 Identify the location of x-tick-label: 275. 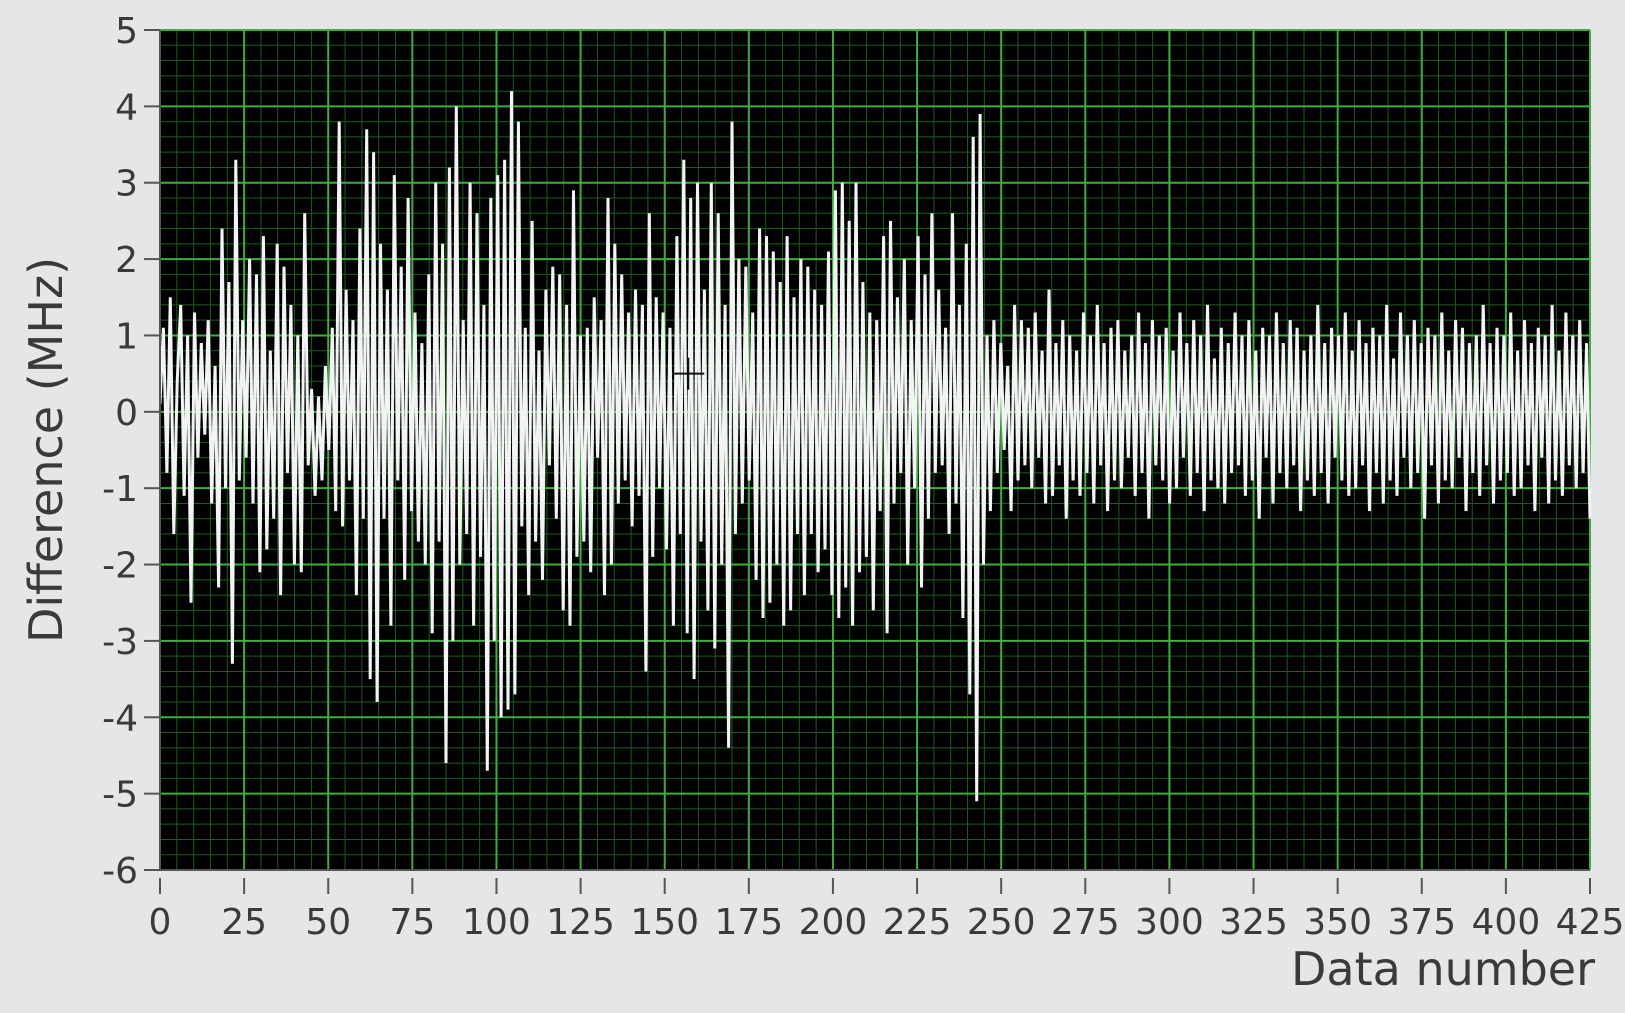
(1085, 922).